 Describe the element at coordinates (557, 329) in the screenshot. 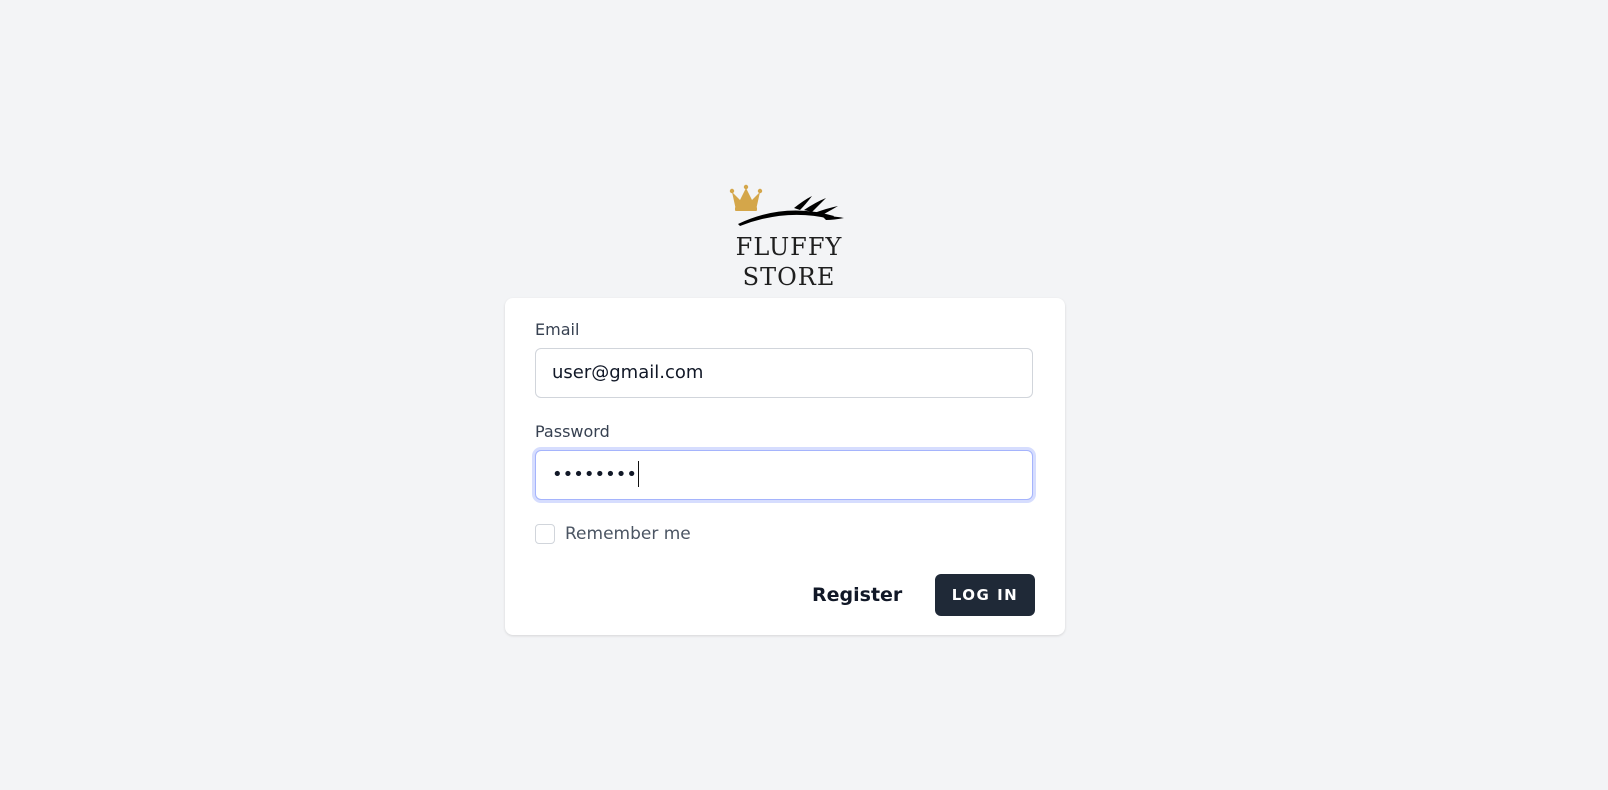

I see `email-label: Email` at that location.